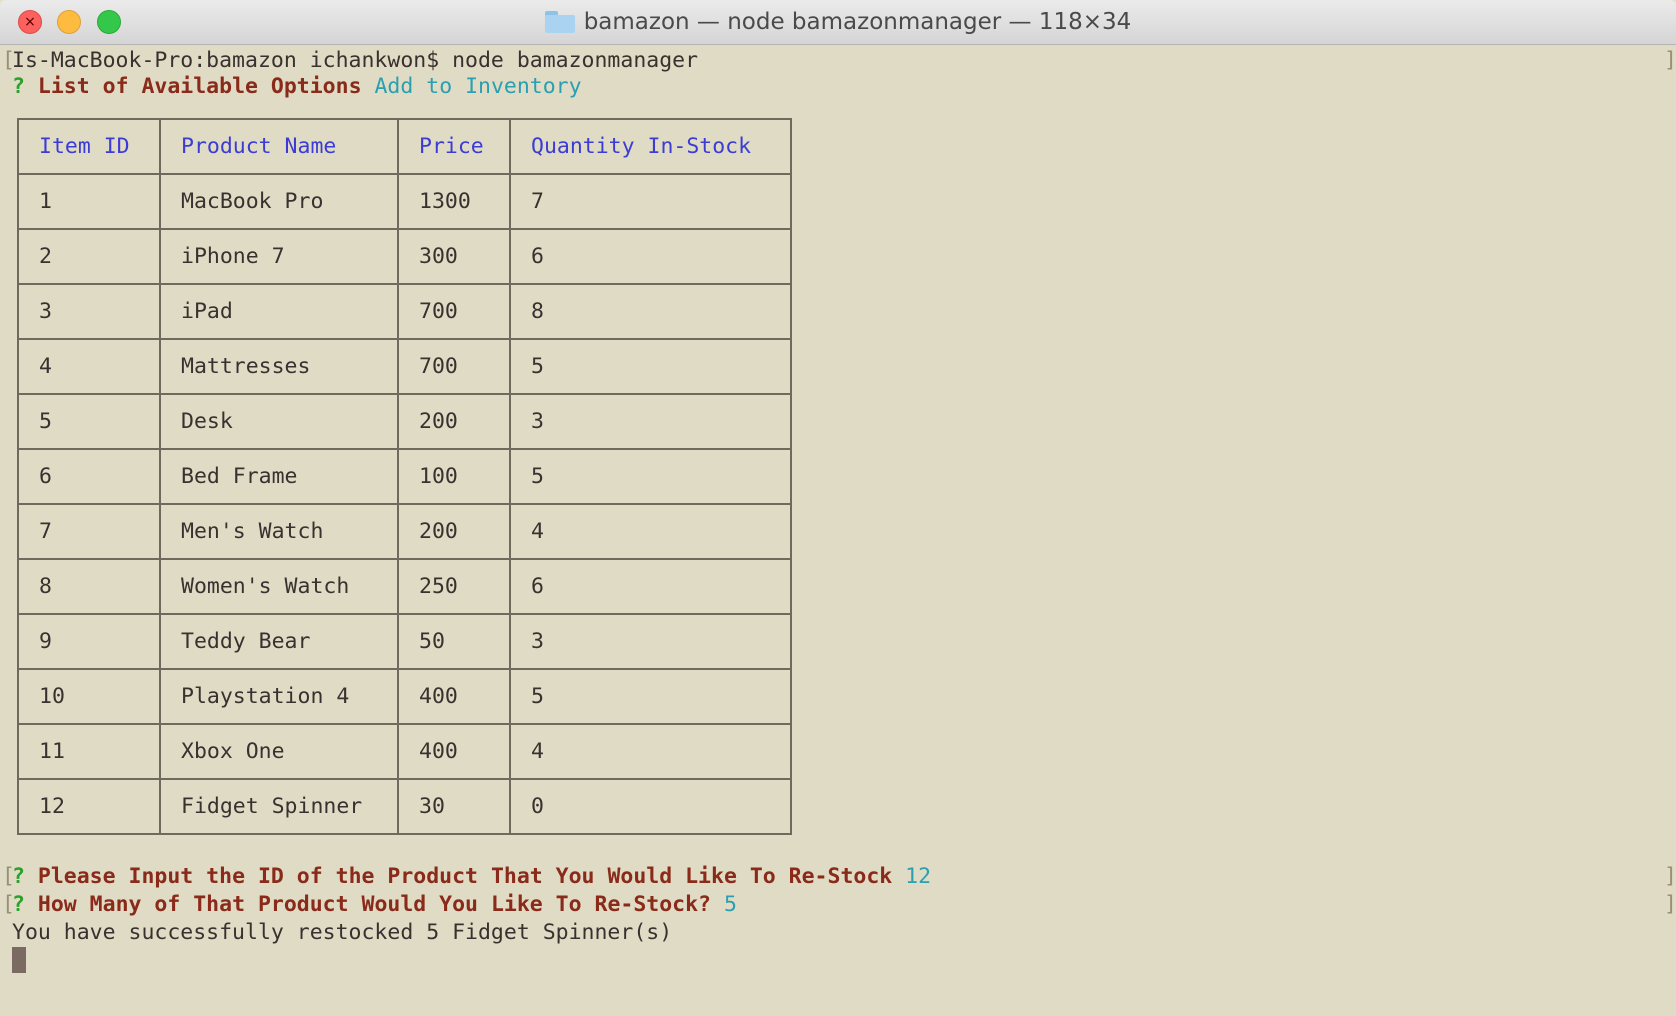  I want to click on table-row: 3 iPad 700 8, so click(404, 311).